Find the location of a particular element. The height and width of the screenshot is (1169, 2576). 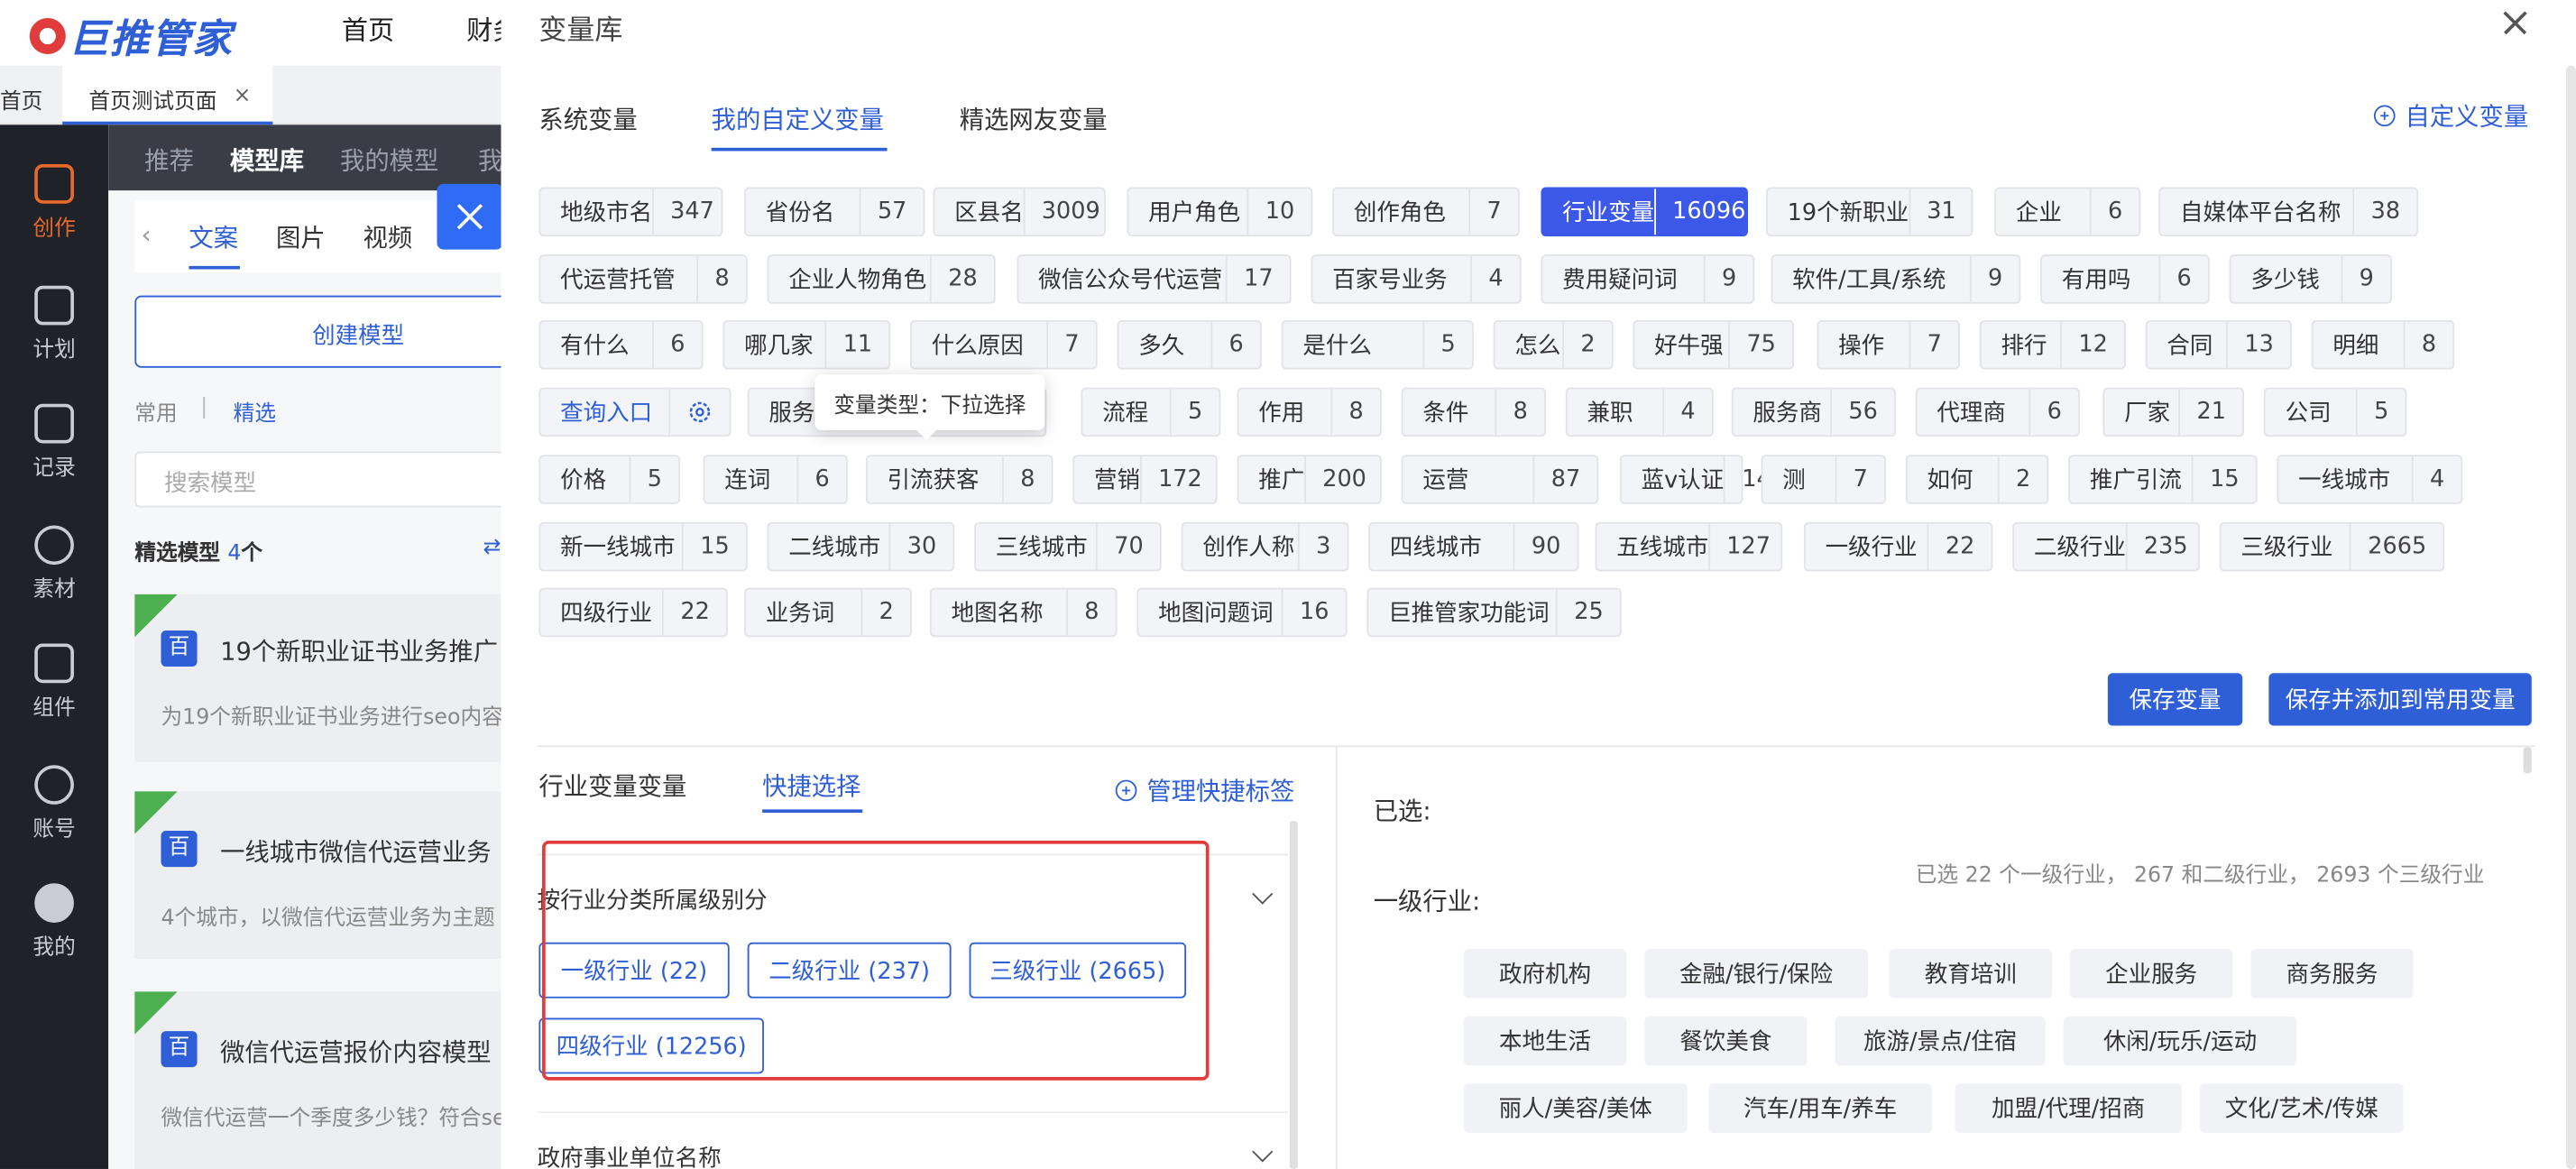

industry-tag: 休闲/玩乐/运动 is located at coordinates (2180, 1041).